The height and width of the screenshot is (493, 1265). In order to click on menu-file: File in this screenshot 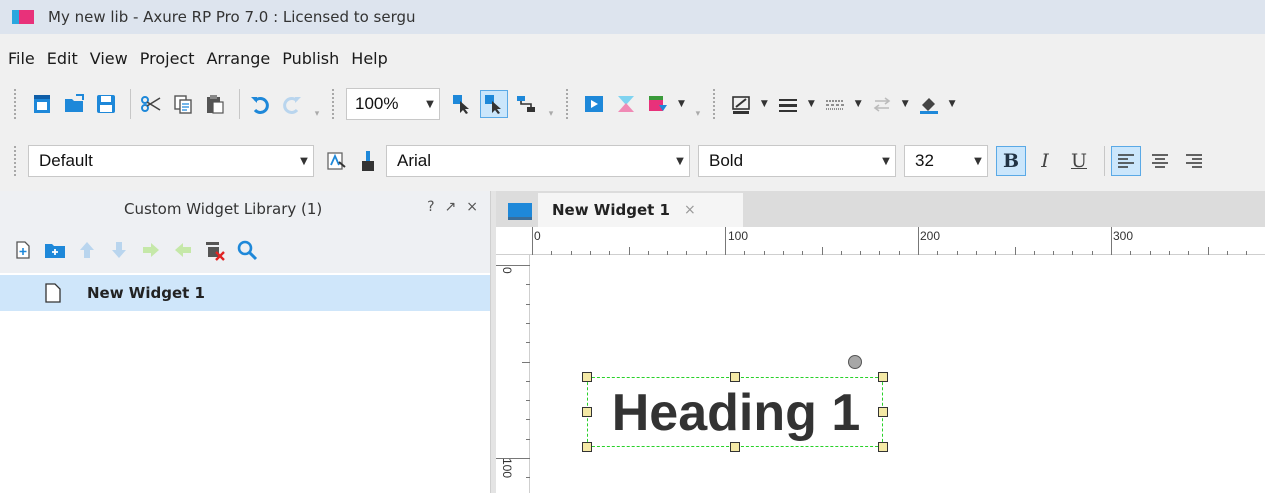, I will do `click(21, 58)`.